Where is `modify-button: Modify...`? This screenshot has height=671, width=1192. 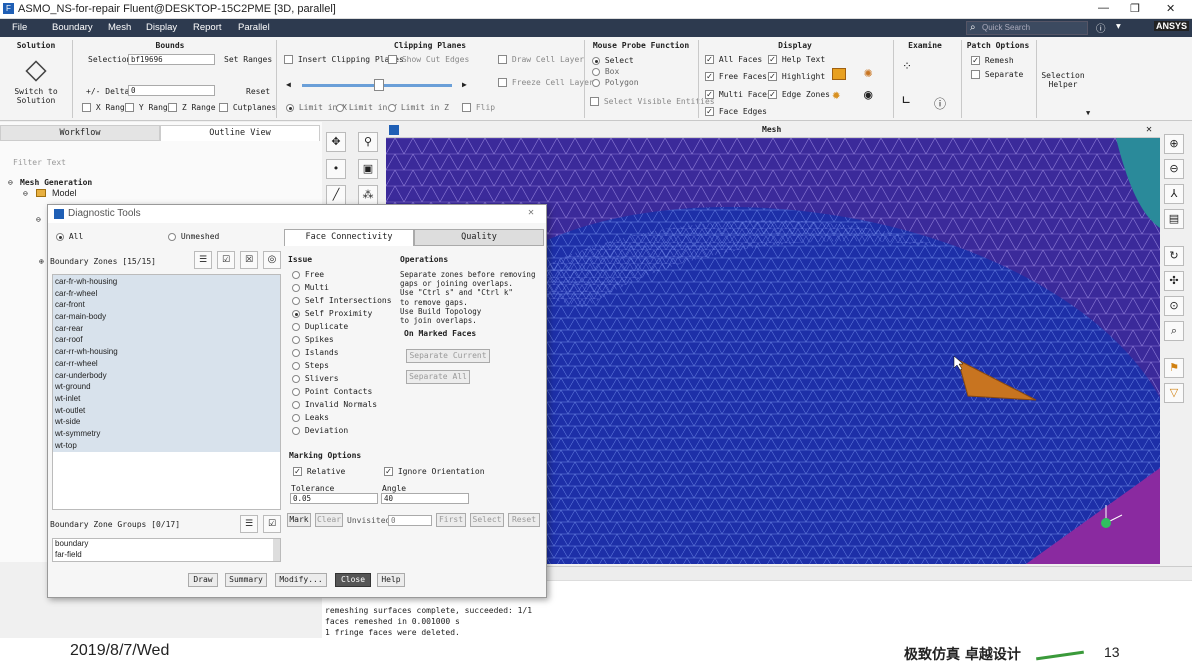
modify-button: Modify... is located at coordinates (301, 580).